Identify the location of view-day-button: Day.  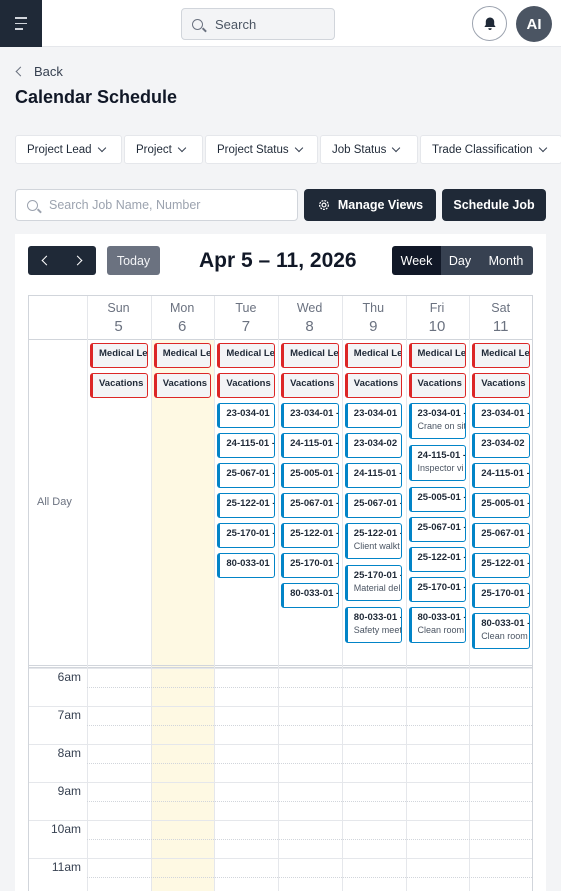
(460, 260).